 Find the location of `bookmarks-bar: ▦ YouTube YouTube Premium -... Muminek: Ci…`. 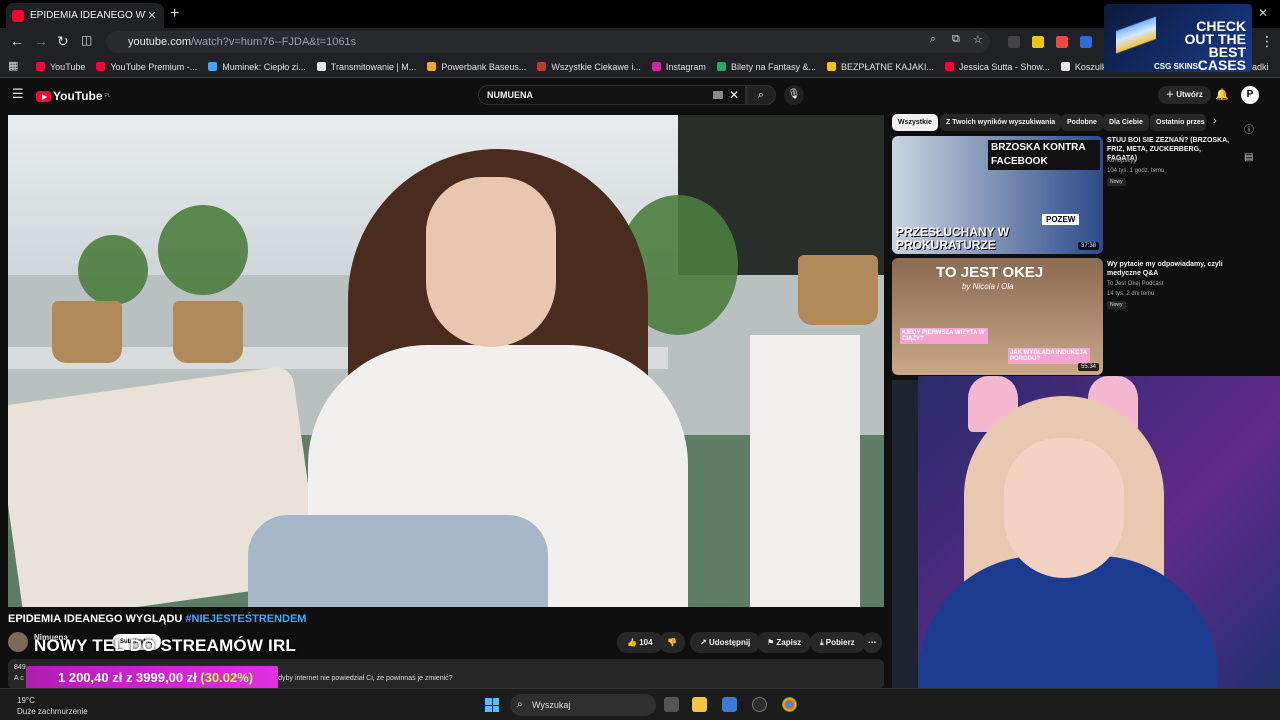

bookmarks-bar: ▦ YouTube YouTube Premium -... Muminek: Ci… is located at coordinates (640, 67).